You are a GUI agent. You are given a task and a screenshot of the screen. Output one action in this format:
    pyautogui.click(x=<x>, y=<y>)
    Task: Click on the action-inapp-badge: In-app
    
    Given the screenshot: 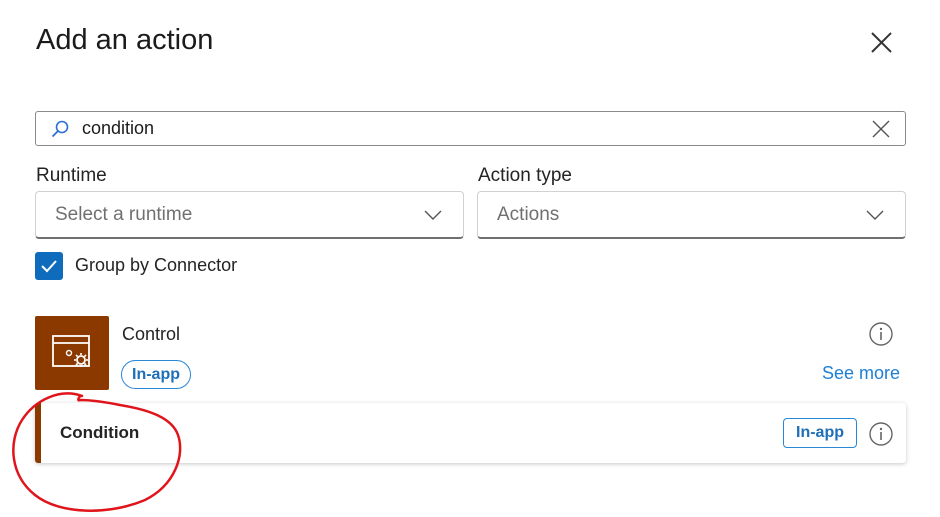 What is the action you would take?
    pyautogui.click(x=820, y=433)
    